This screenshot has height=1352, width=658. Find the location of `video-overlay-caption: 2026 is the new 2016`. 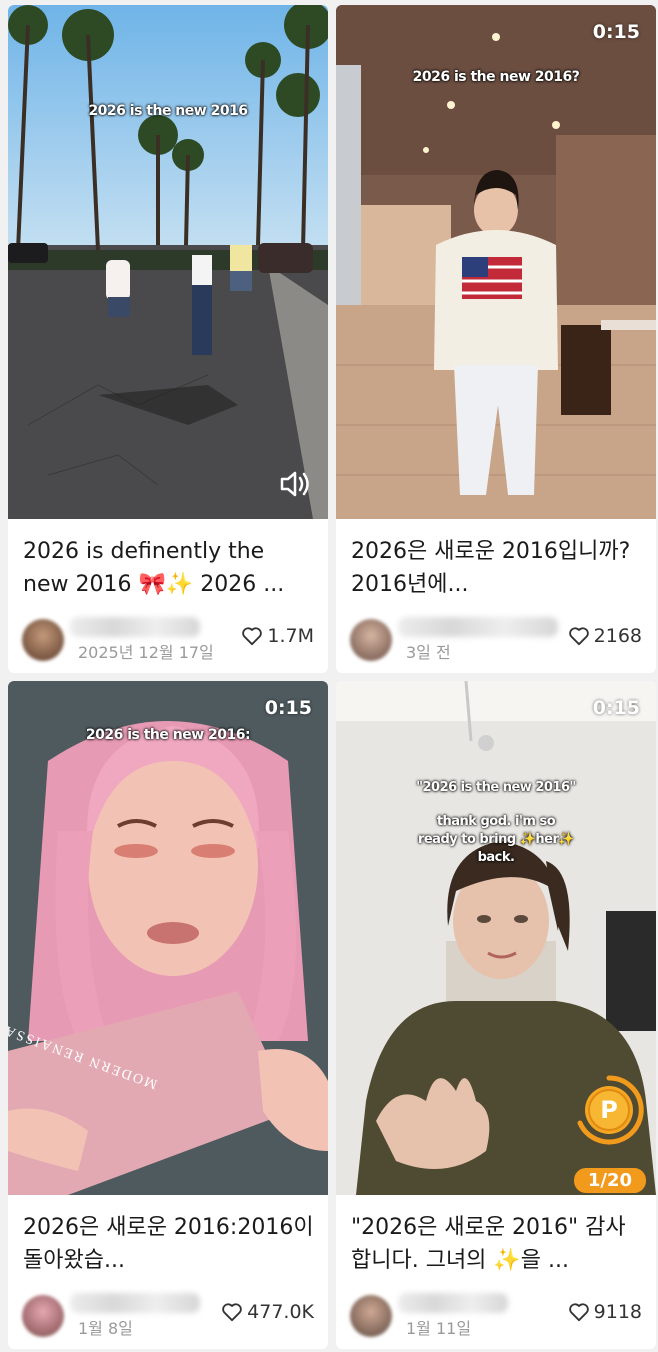

video-overlay-caption: 2026 is the new 2016 is located at coordinates (168, 111).